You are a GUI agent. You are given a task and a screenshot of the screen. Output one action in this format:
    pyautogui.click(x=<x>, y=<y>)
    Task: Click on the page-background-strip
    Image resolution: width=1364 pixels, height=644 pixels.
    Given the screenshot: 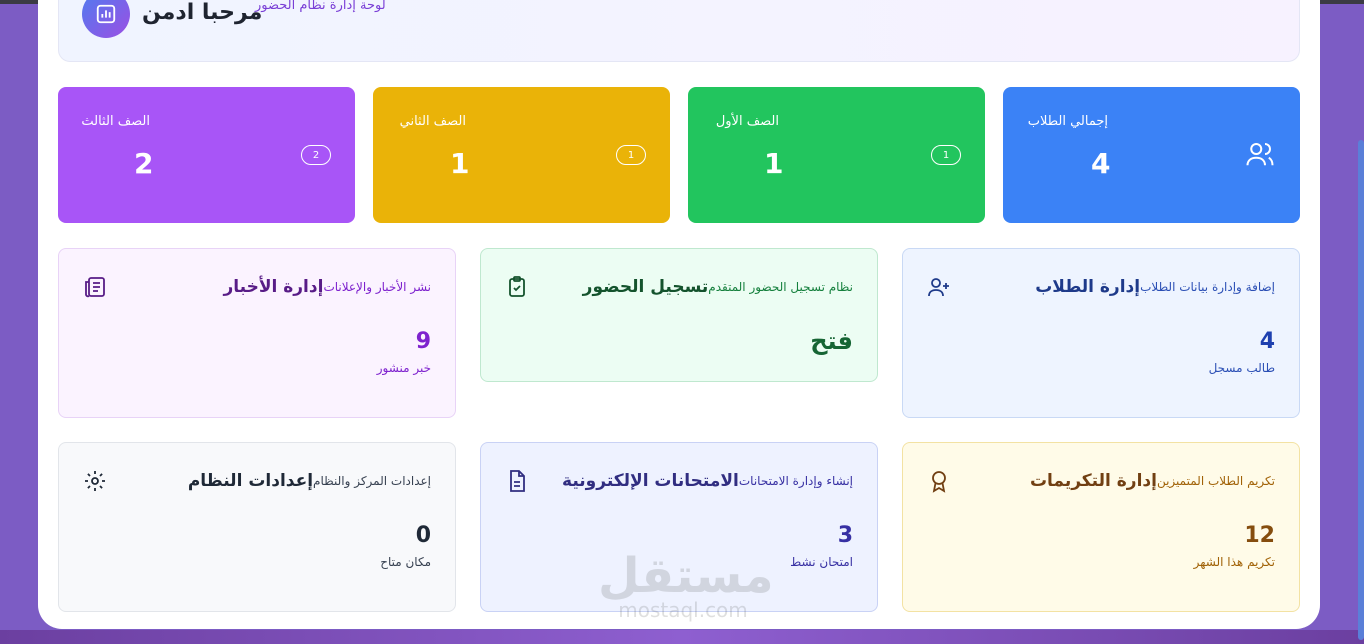 What is the action you would take?
    pyautogui.click(x=682, y=637)
    